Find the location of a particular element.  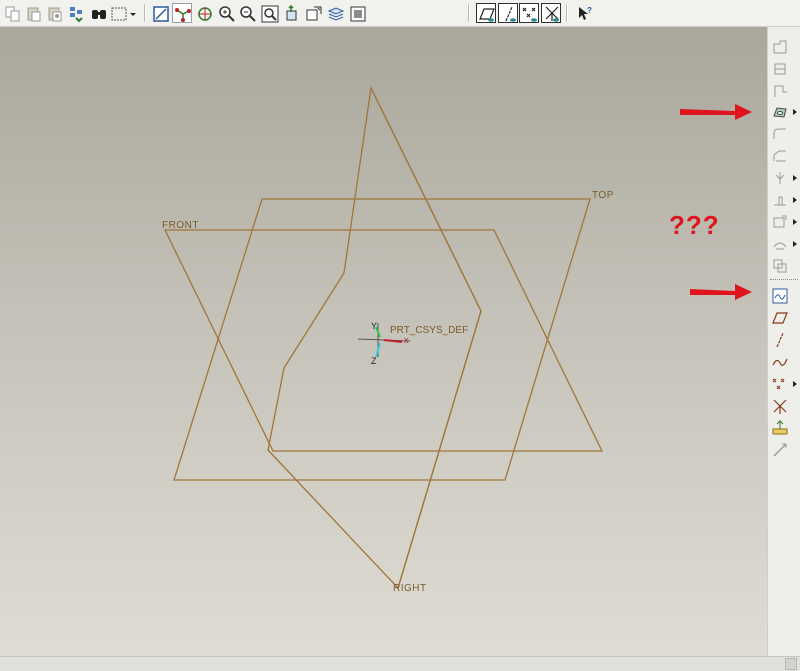

zoom-in-icon is located at coordinates (226, 13).